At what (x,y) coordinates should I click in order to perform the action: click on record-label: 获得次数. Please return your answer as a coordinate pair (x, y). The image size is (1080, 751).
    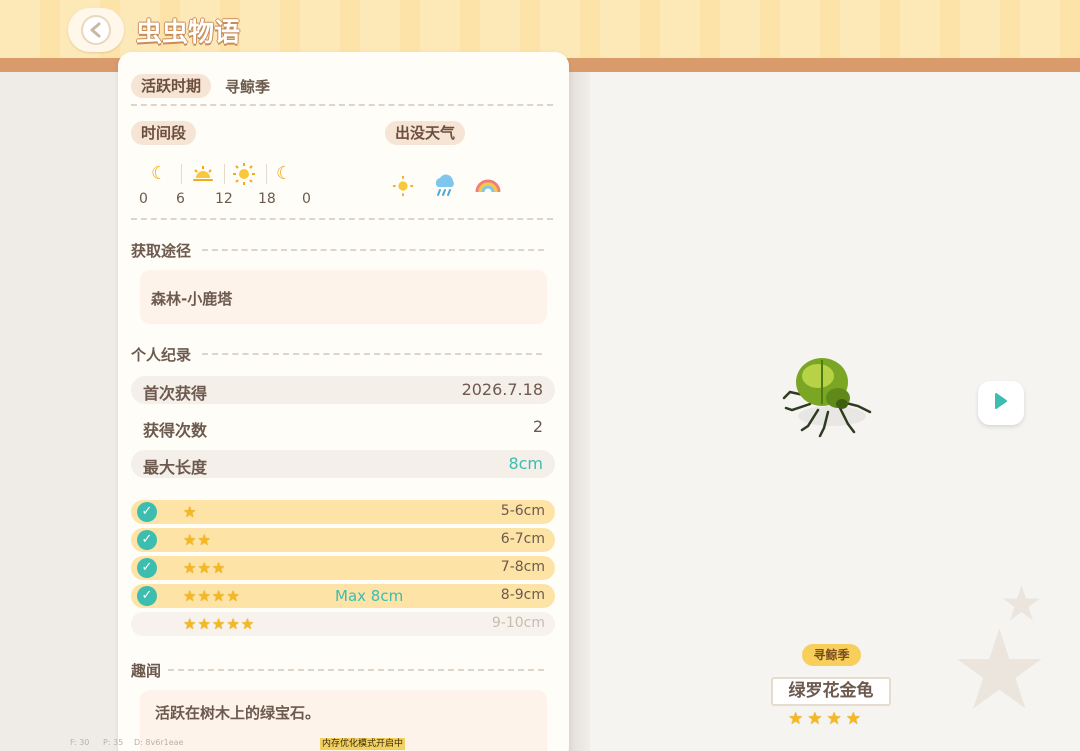
    Looking at the image, I should click on (175, 430).